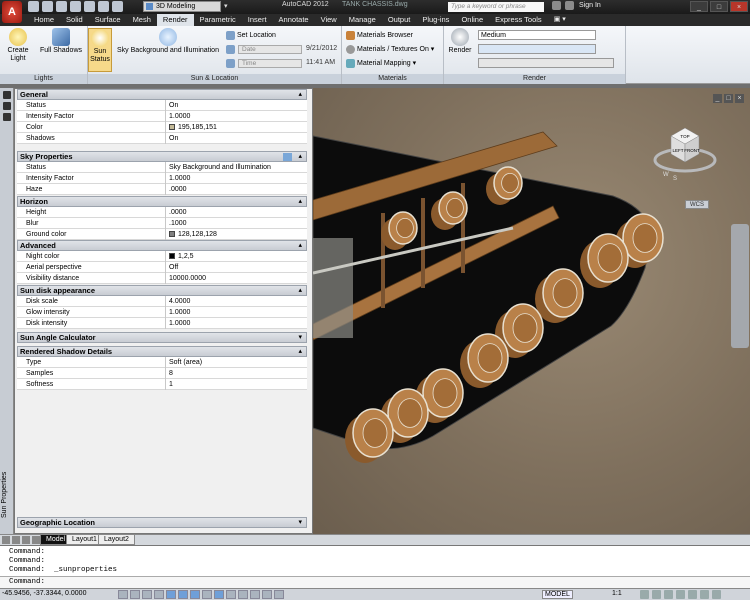 The width and height of the screenshot is (750, 600). I want to click on ribbon-options-icon: ▣ ▾, so click(560, 20).